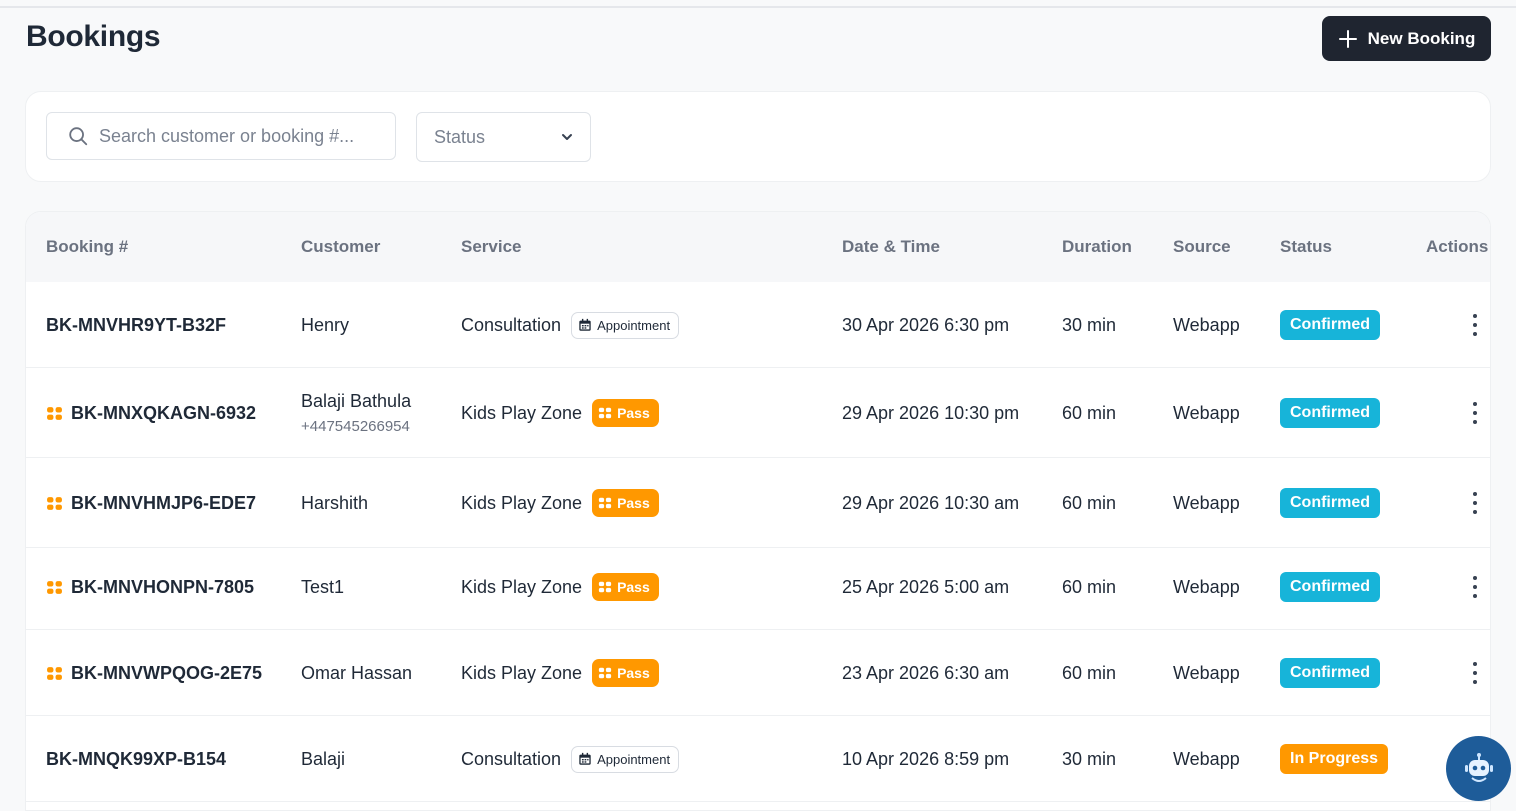 This screenshot has width=1516, height=811. I want to click on status-cell: In Progress, so click(1334, 759).